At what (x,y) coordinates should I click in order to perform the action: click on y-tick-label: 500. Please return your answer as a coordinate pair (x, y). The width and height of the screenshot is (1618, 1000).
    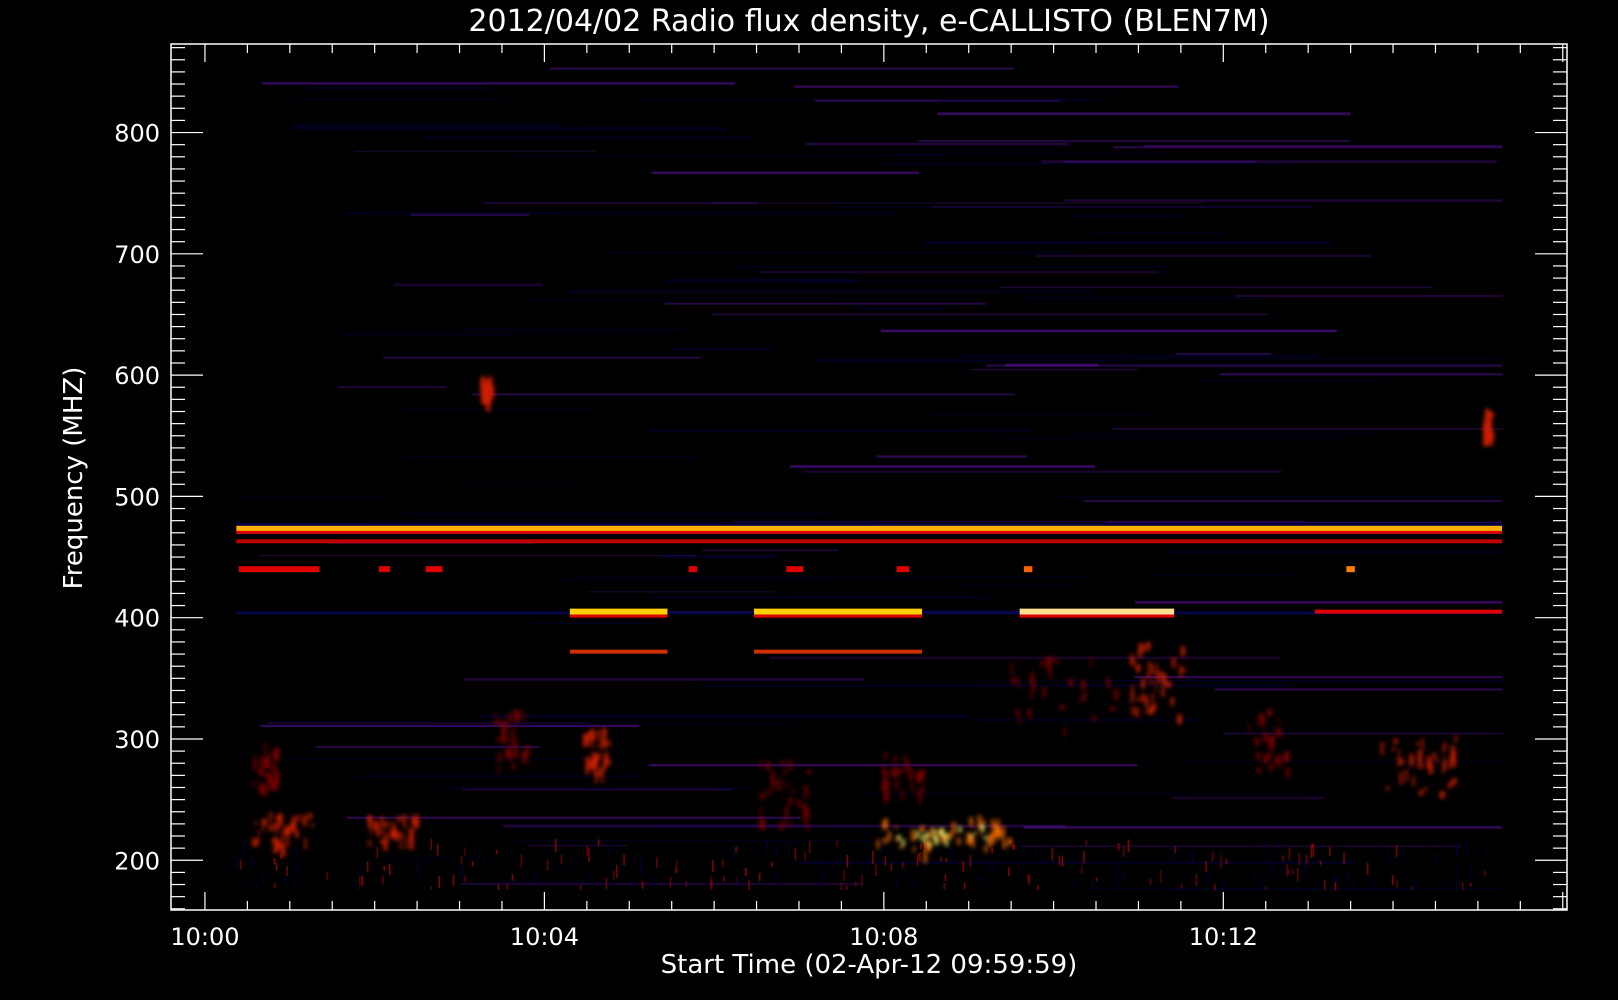
    Looking at the image, I should click on (137, 497).